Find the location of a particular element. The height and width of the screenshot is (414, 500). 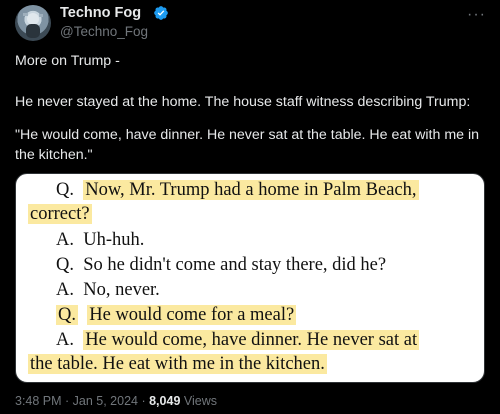

q3-label: Q. is located at coordinates (67, 315).